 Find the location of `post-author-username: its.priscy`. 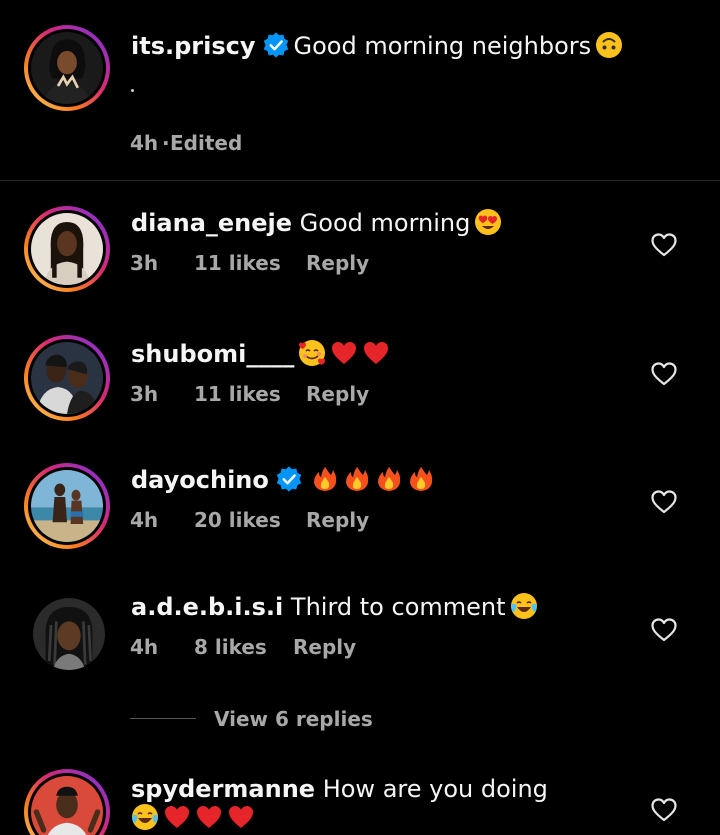

post-author-username: its.priscy is located at coordinates (193, 46).